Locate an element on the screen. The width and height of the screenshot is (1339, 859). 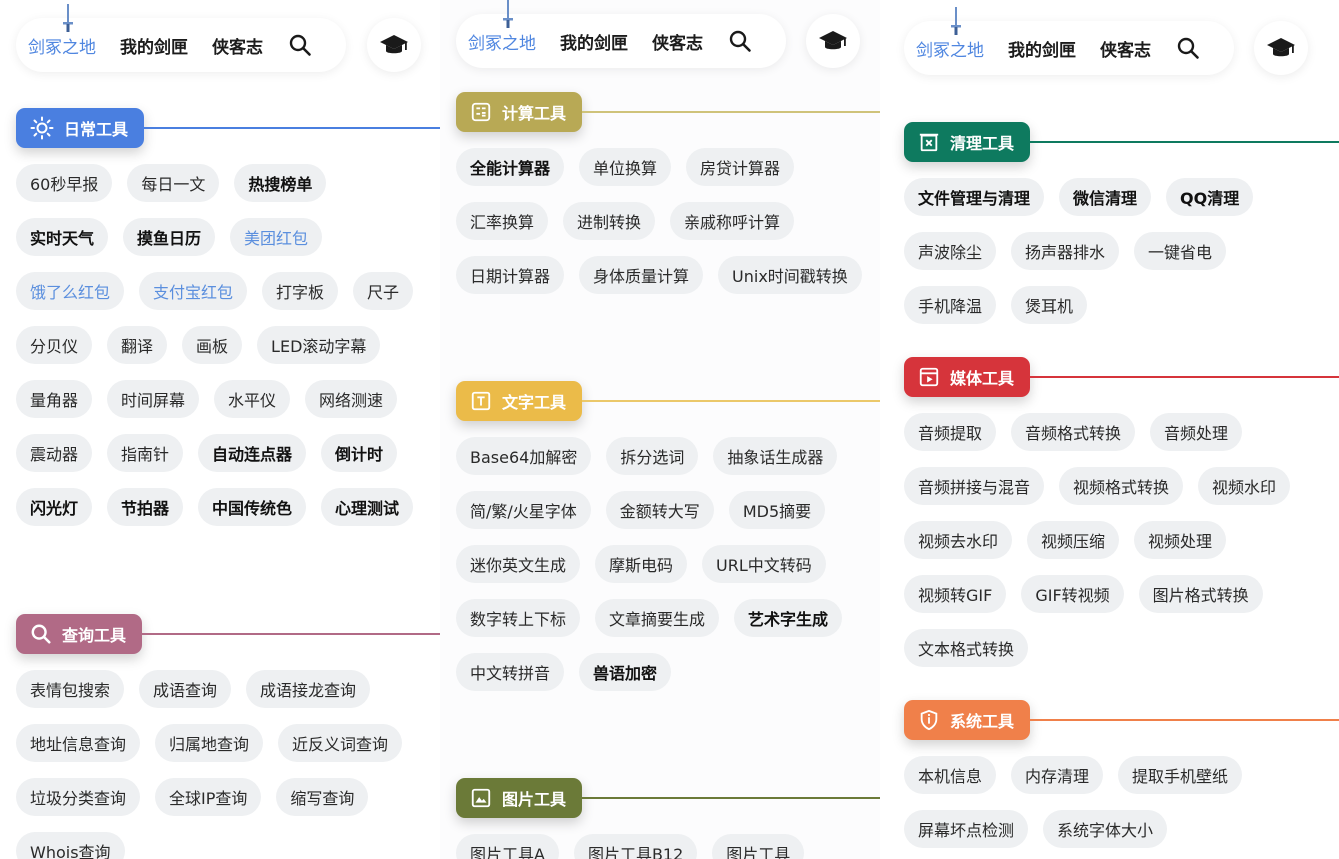
tool-chip: 视频去水印 is located at coordinates (958, 540).